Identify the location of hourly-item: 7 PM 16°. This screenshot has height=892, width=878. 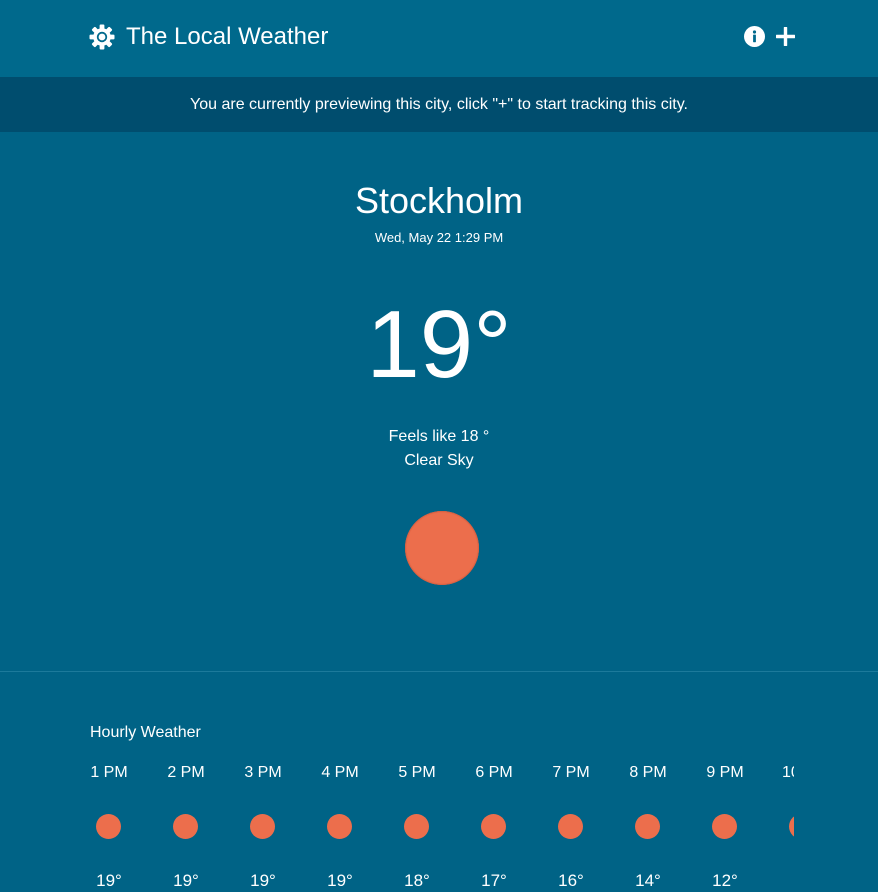
(571, 826).